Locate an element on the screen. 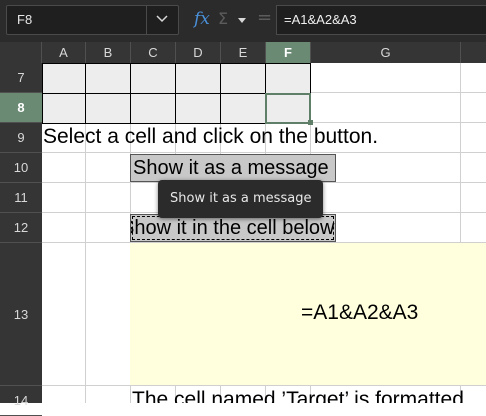 Image resolution: width=486 pixels, height=416 pixels. select-all-corner is located at coordinates (21, 52).